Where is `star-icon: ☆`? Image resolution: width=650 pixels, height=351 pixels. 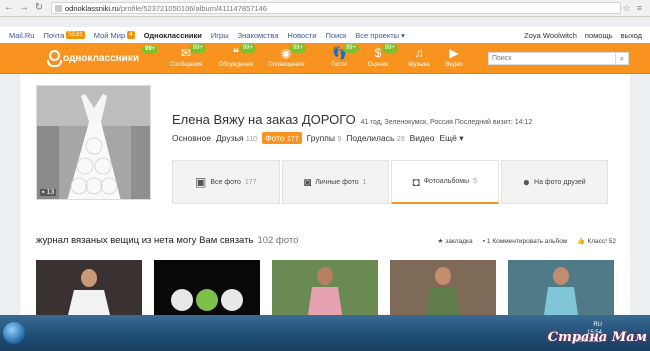
star-icon: ☆ is located at coordinates (627, 8).